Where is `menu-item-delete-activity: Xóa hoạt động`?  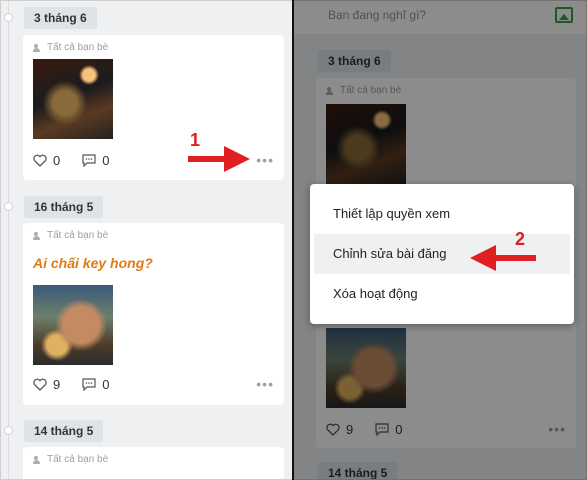 menu-item-delete-activity: Xóa hoạt động is located at coordinates (442, 294).